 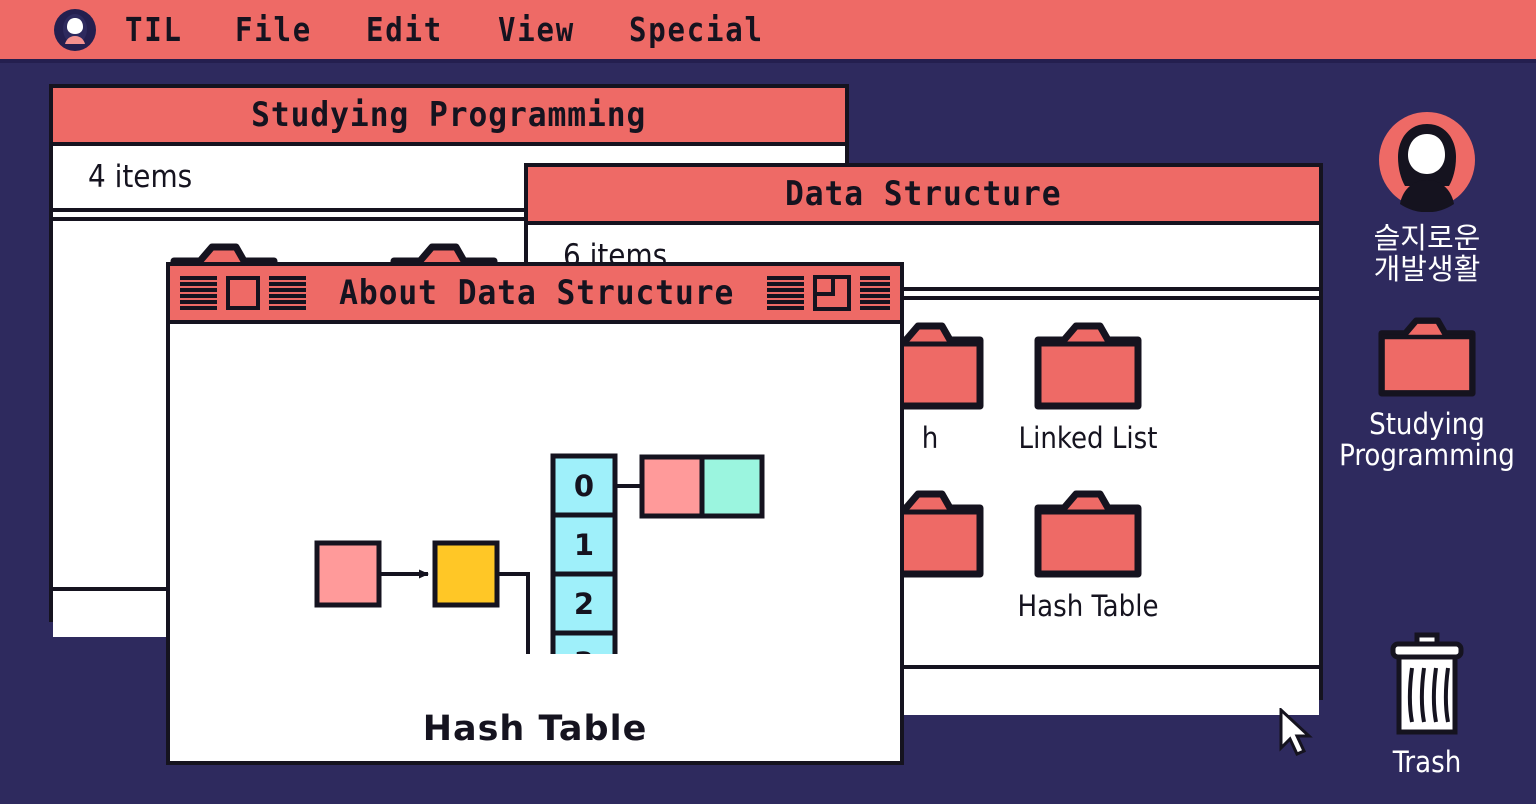 What do you see at coordinates (584, 486) in the screenshot?
I see `svg-text: 0` at bounding box center [584, 486].